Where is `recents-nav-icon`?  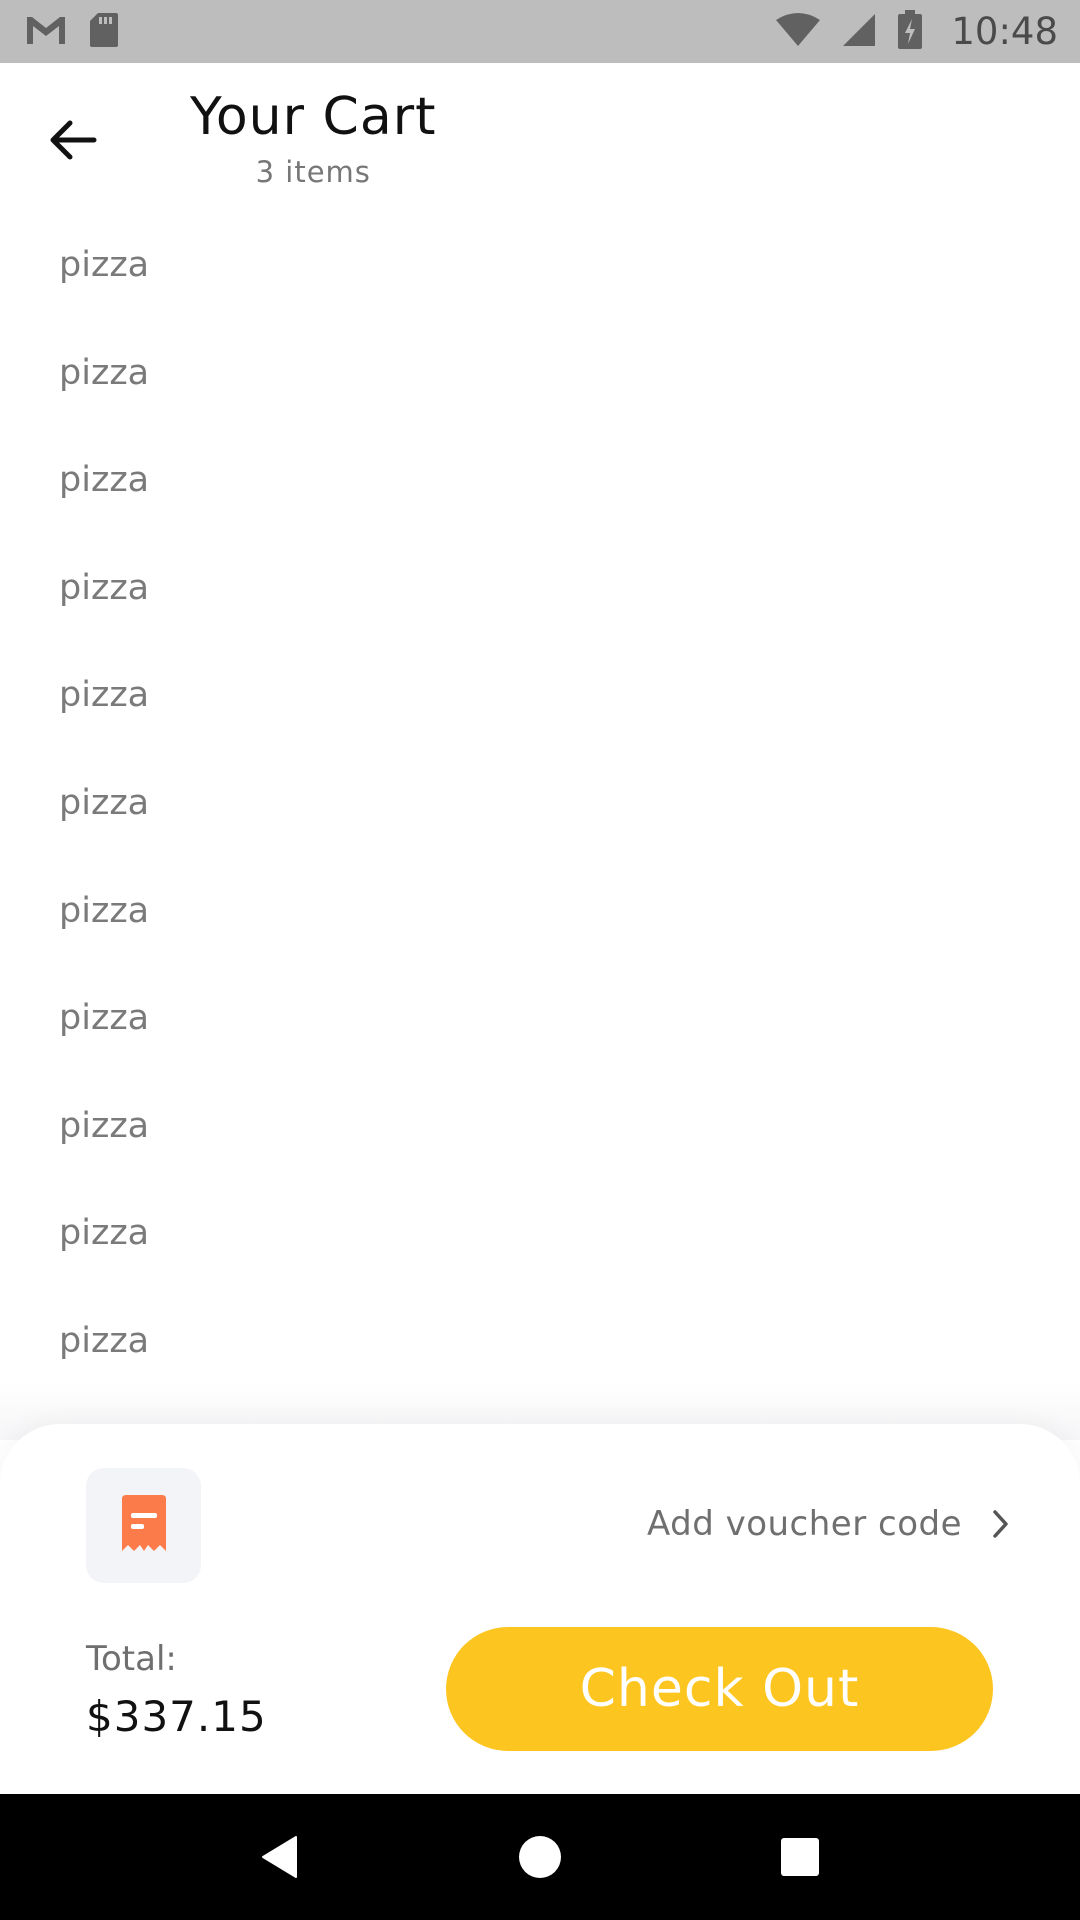
recents-nav-icon is located at coordinates (800, 1857).